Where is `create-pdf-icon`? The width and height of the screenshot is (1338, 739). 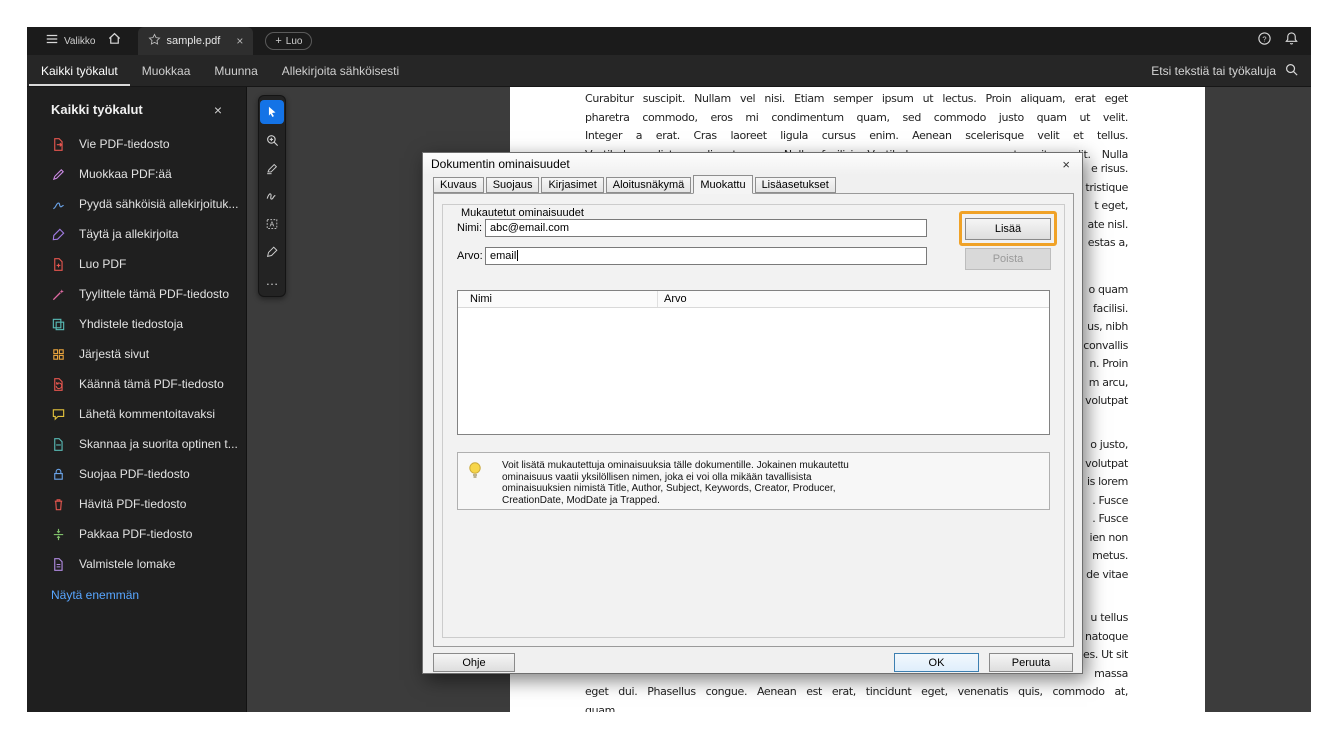 create-pdf-icon is located at coordinates (59, 264).